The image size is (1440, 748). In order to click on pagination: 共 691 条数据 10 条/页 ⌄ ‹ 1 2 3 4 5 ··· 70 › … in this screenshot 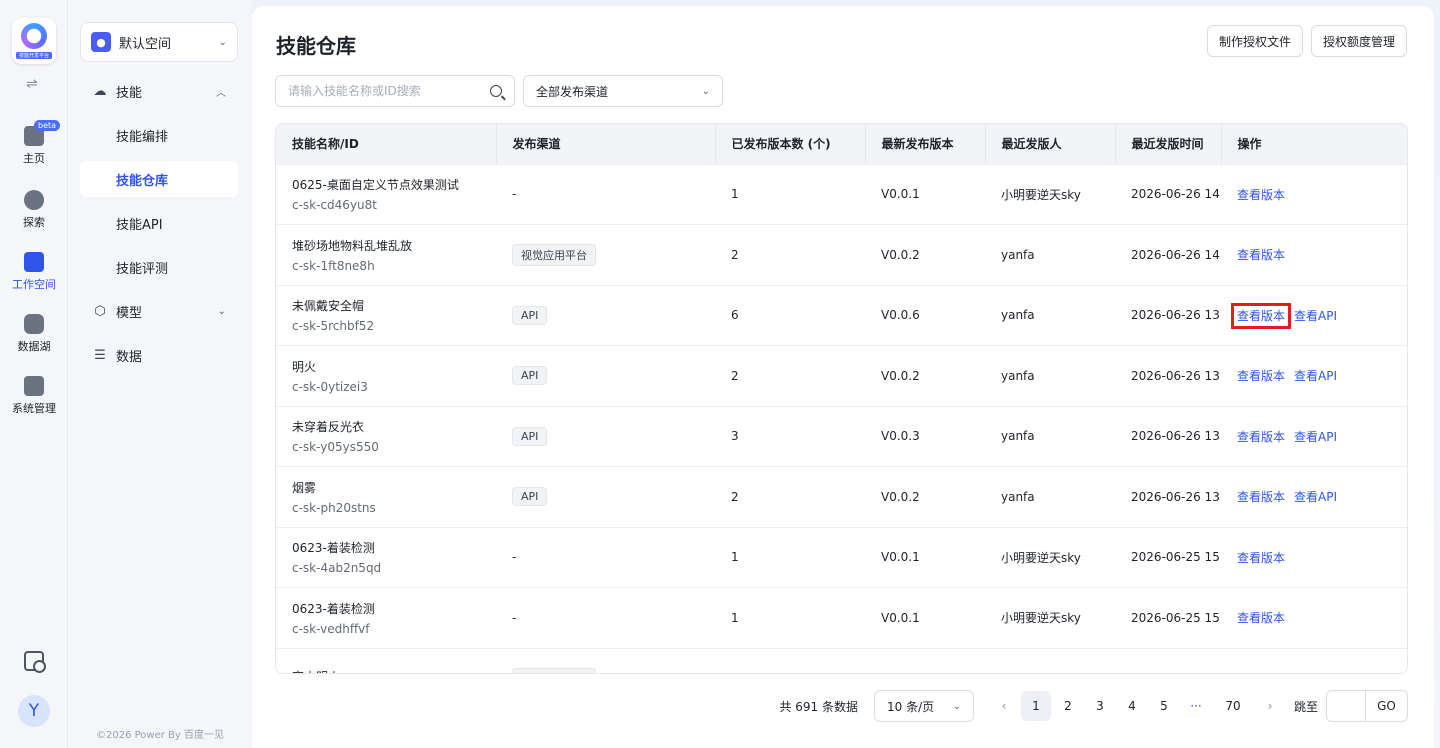, I will do `click(1093, 706)`.